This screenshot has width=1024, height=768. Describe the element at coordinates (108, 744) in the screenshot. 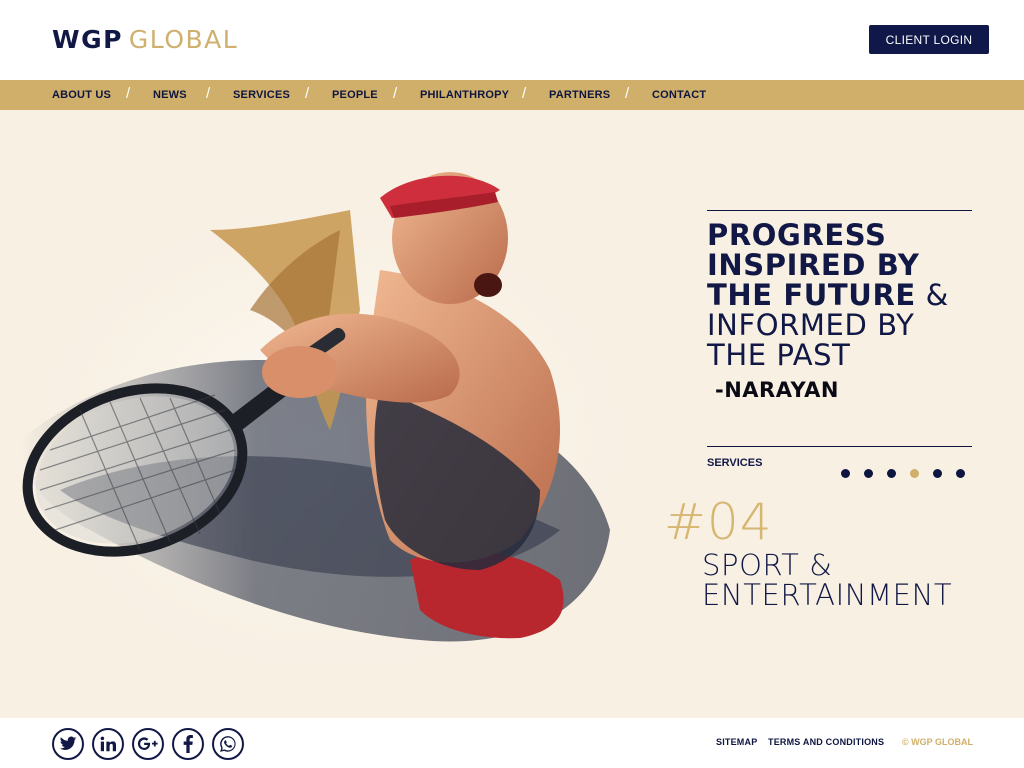

I see `linkedin-icon` at that location.